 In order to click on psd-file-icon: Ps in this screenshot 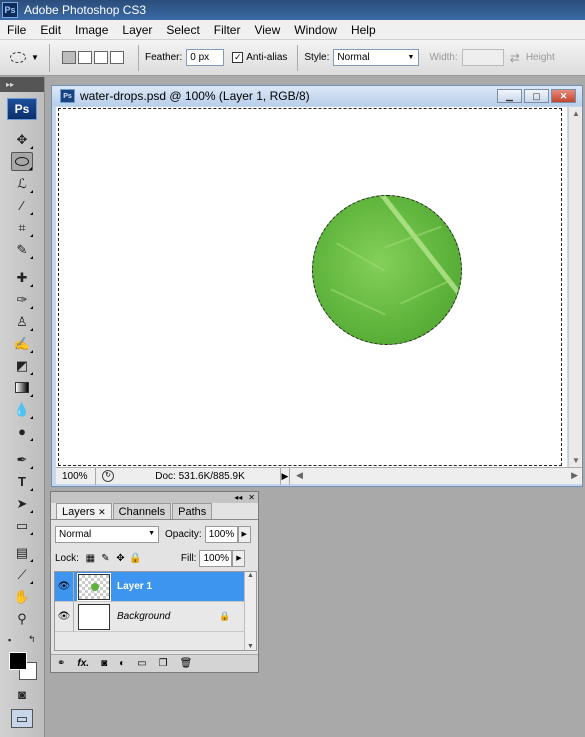, I will do `click(67, 96)`.